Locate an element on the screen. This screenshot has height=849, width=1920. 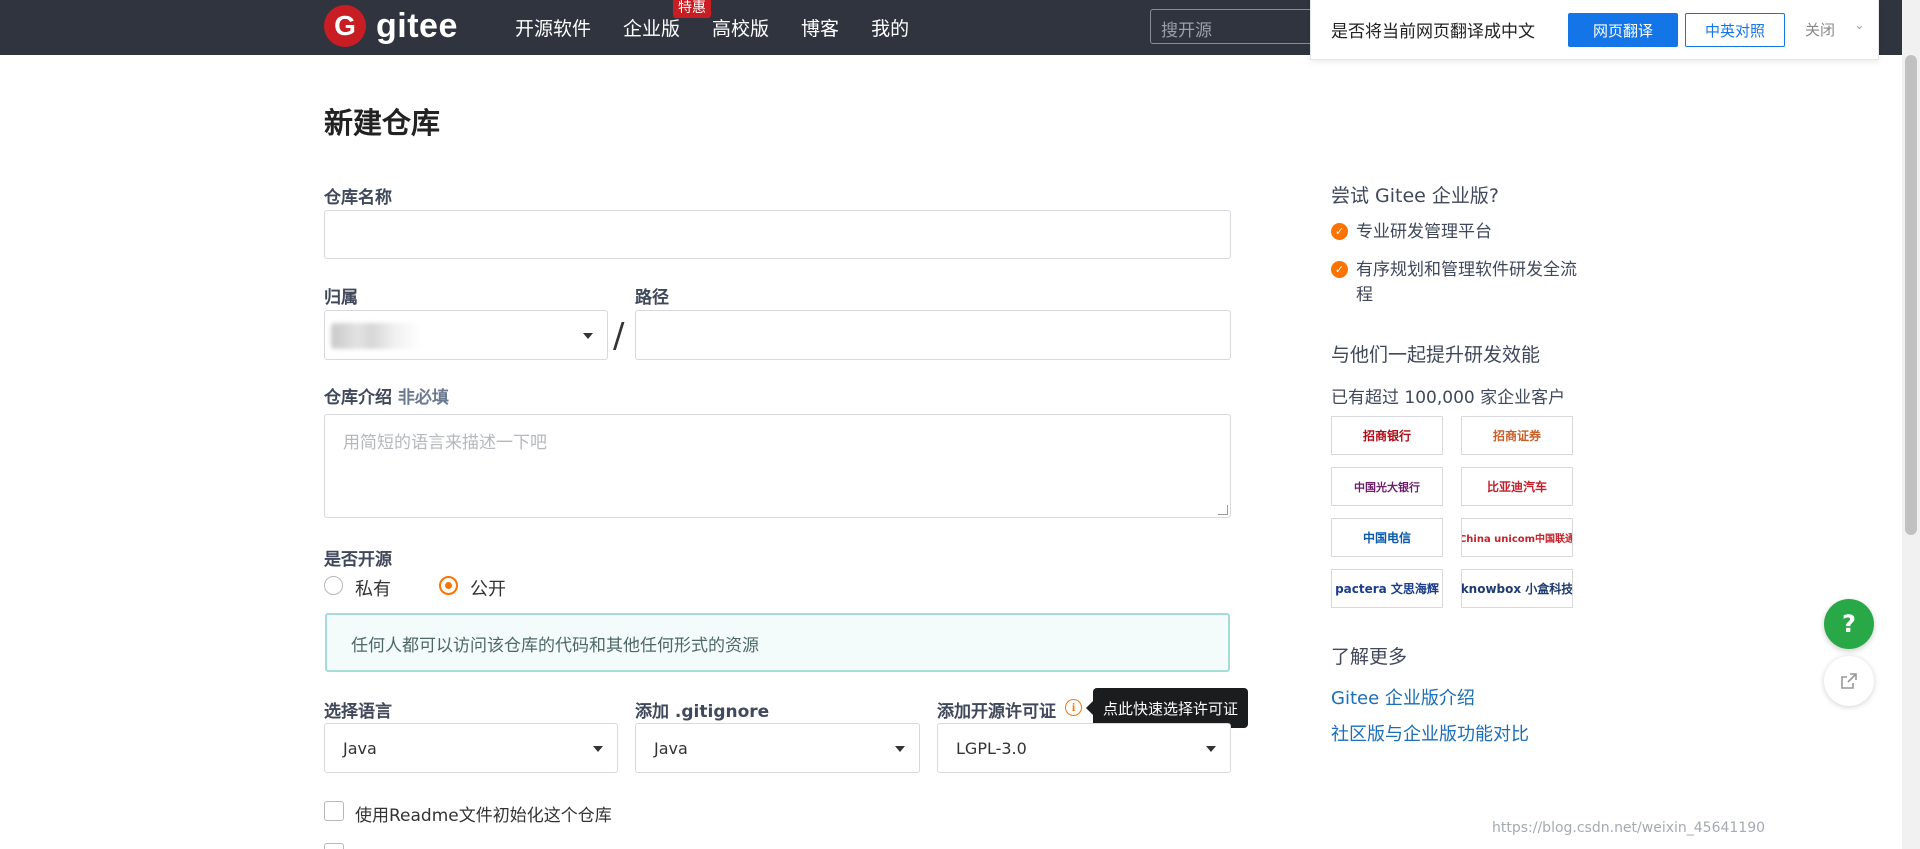
desc-optional: 非必填 is located at coordinates (423, 398).